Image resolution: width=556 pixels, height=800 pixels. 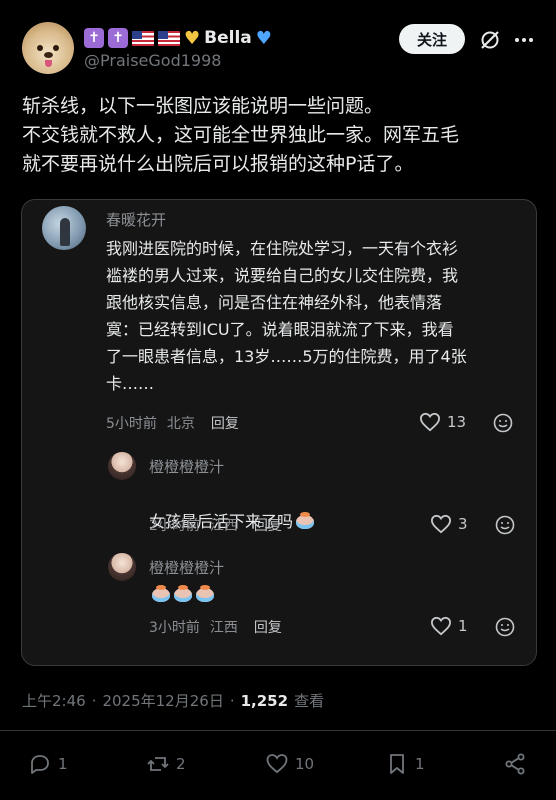 I want to click on like-count: 10, so click(x=305, y=764).